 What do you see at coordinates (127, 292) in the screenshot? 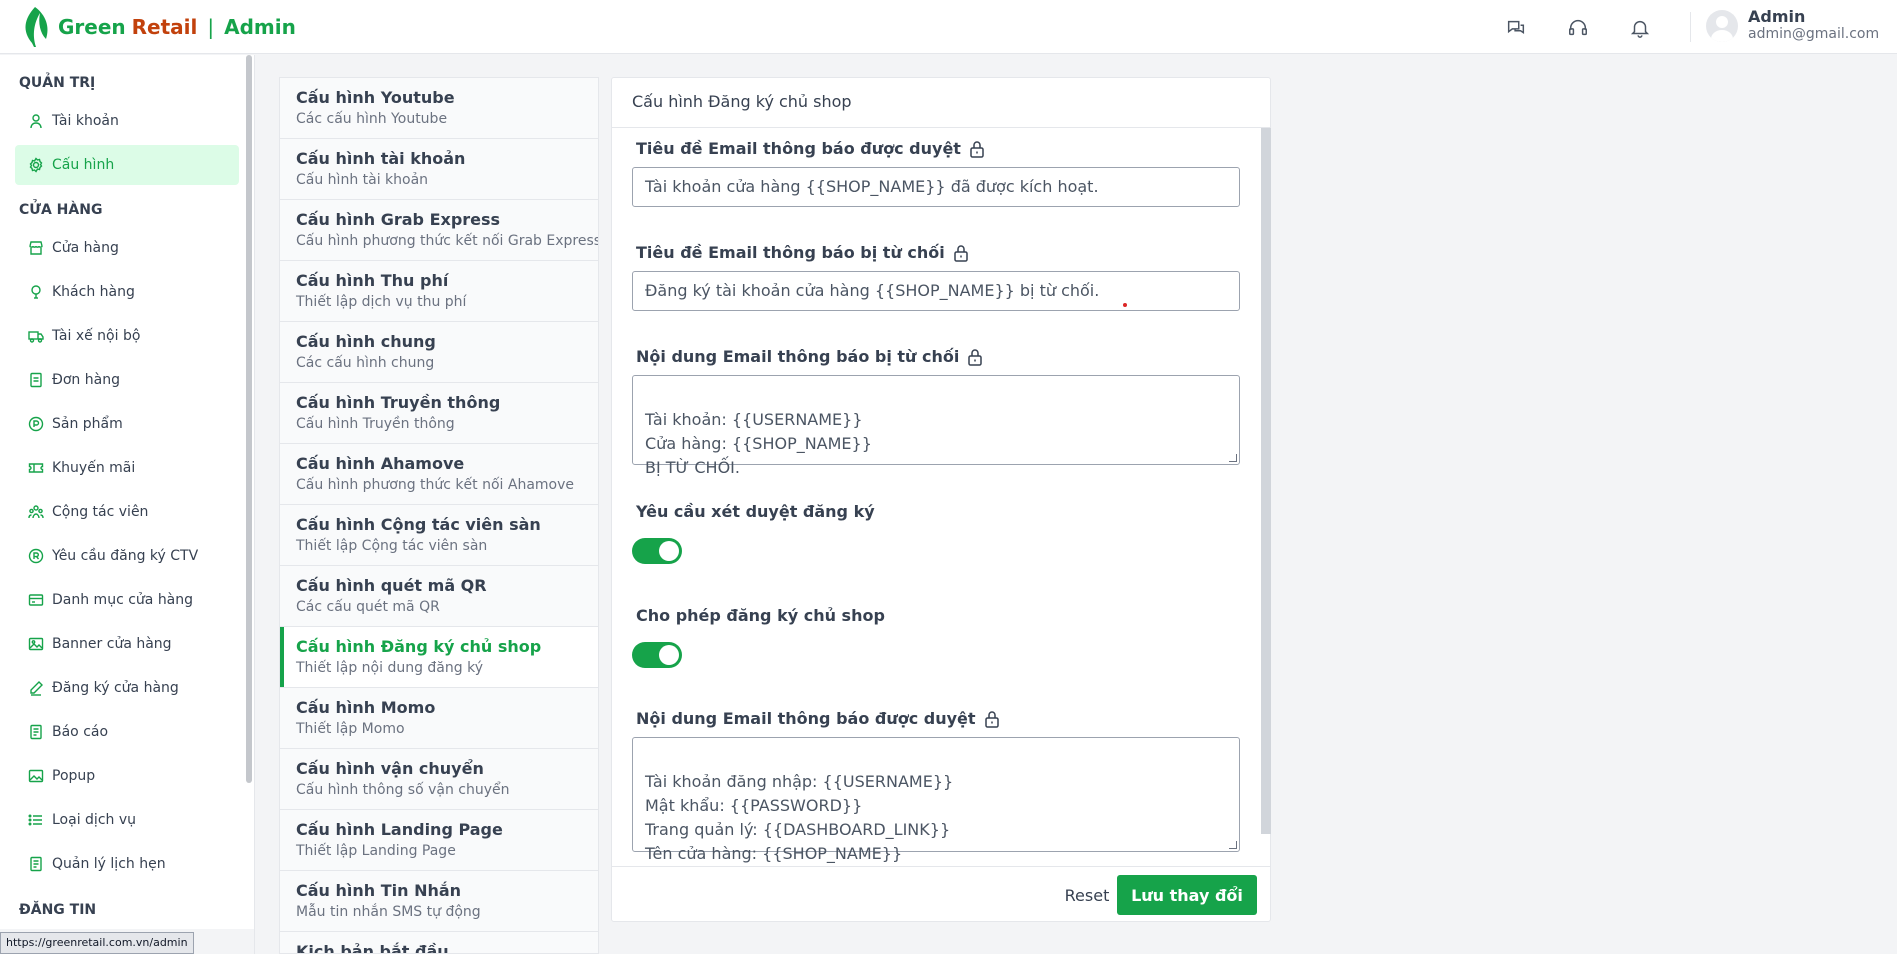
I see `sidebar-item-customer: Khách hàng` at bounding box center [127, 292].